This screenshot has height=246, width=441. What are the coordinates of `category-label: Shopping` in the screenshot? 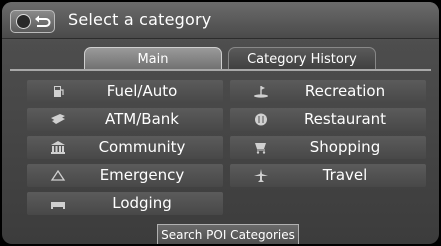 It's located at (345, 147).